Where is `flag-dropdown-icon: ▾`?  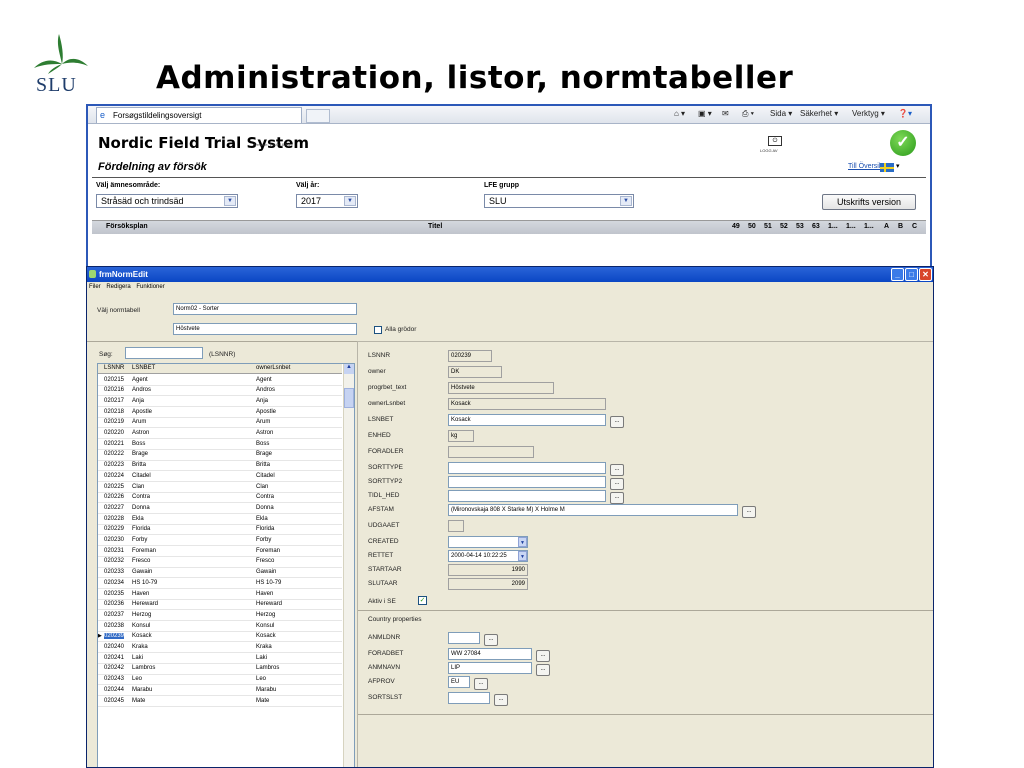 flag-dropdown-icon: ▾ is located at coordinates (898, 166).